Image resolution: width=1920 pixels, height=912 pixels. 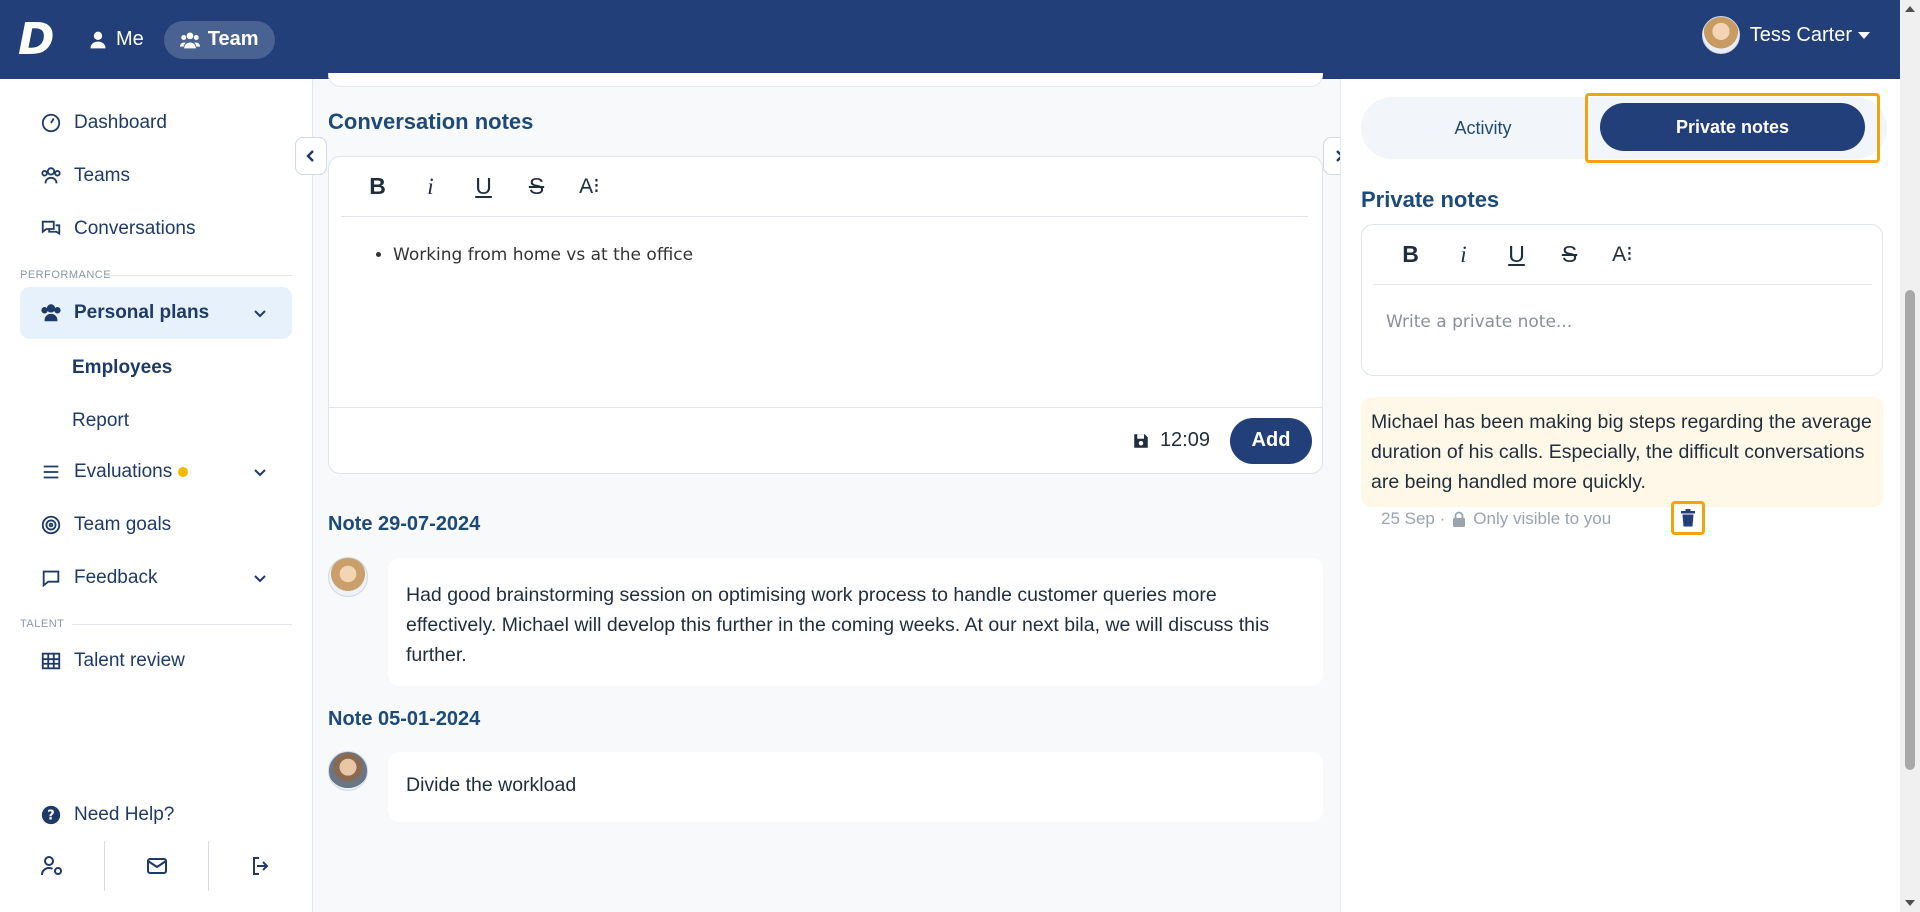 I want to click on top-bar: D Me Team Tess Carter, so click(x=950, y=39).